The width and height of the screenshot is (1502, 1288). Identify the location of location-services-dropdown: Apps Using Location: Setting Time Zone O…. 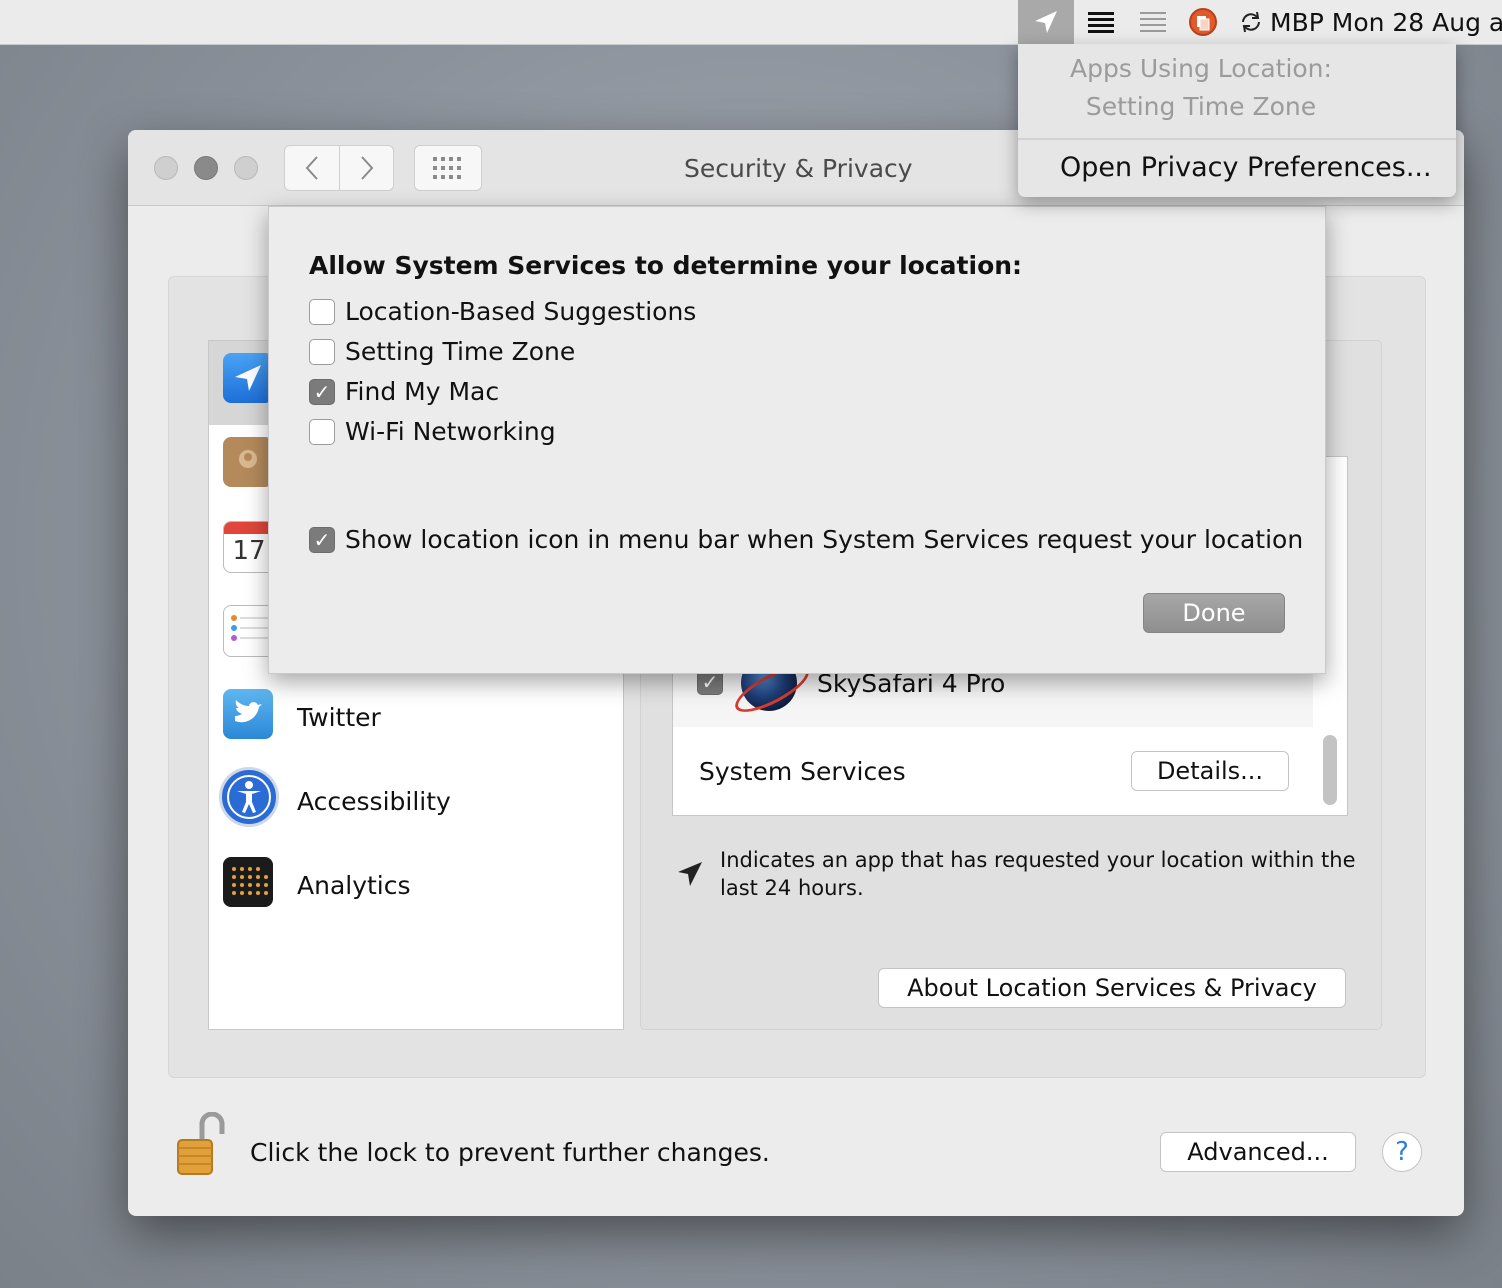
(1237, 120).